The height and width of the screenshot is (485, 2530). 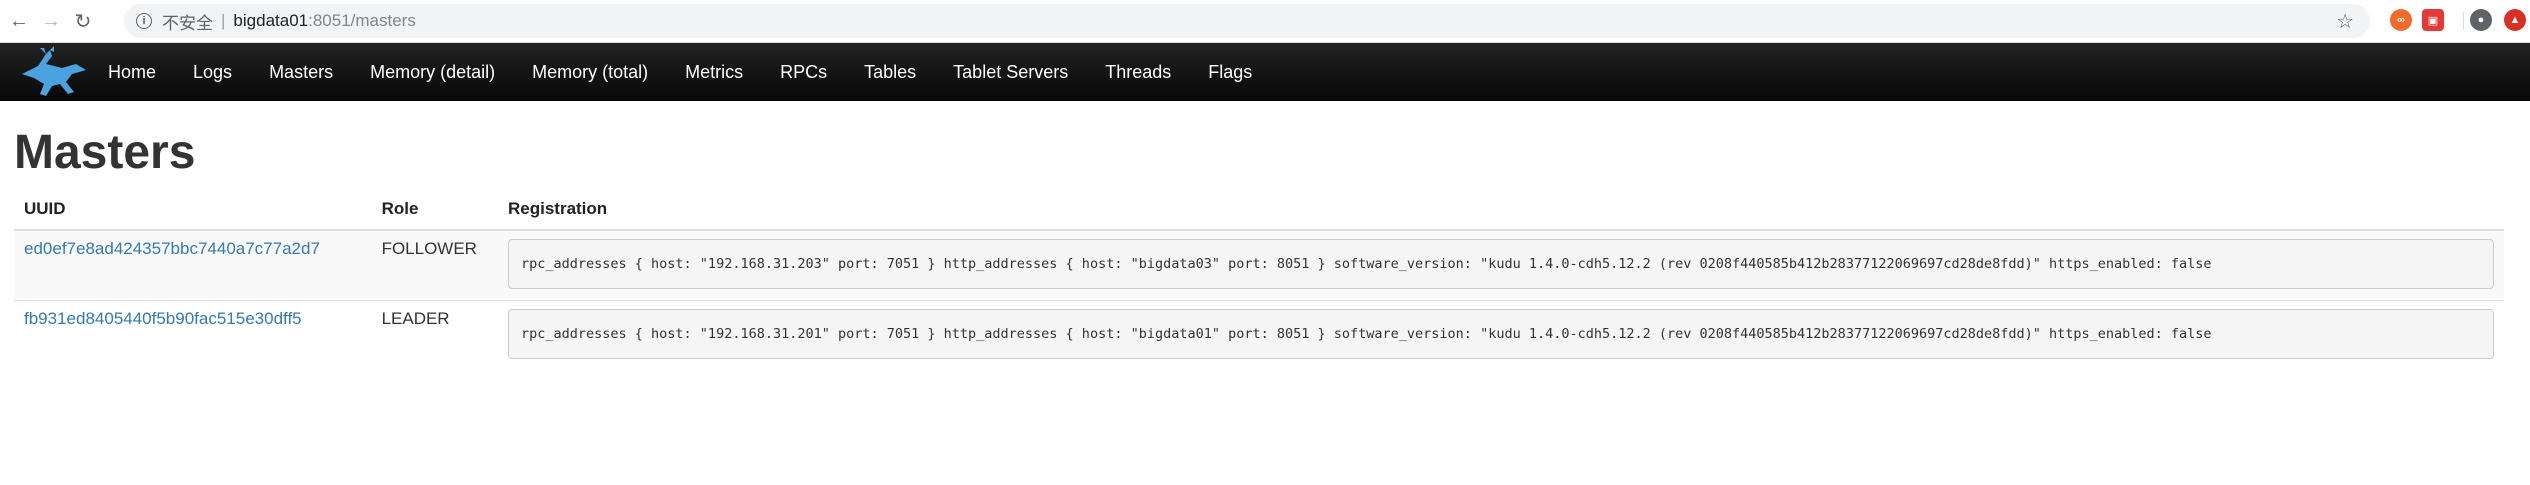 I want to click on nav-link-logs: Logs, so click(x=212, y=72).